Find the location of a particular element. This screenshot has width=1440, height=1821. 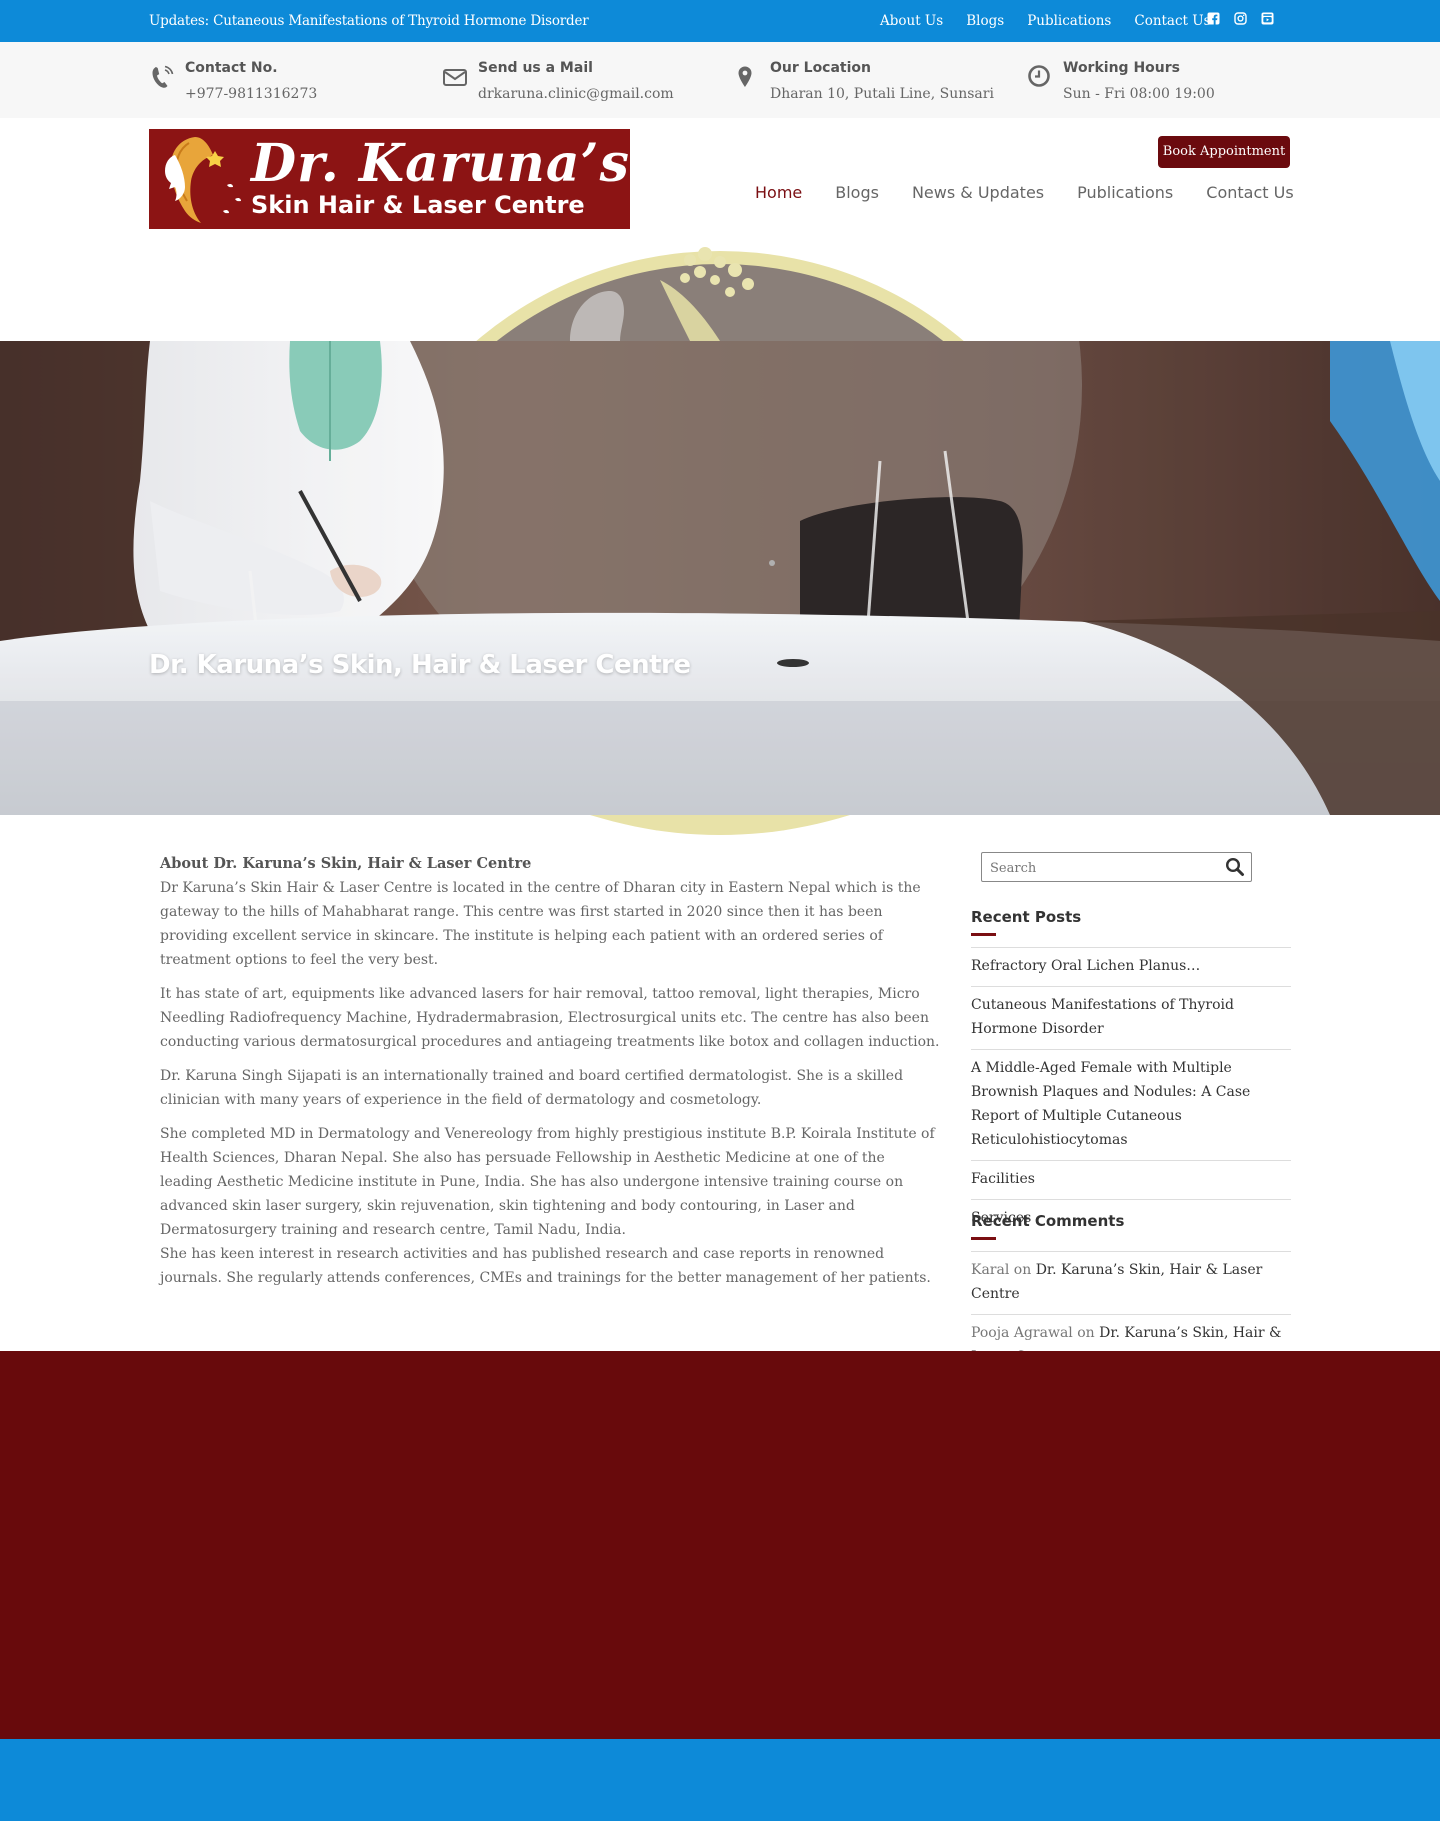

top-links: About Us Blogs Publications Contact Us is located at coordinates (1045, 21).